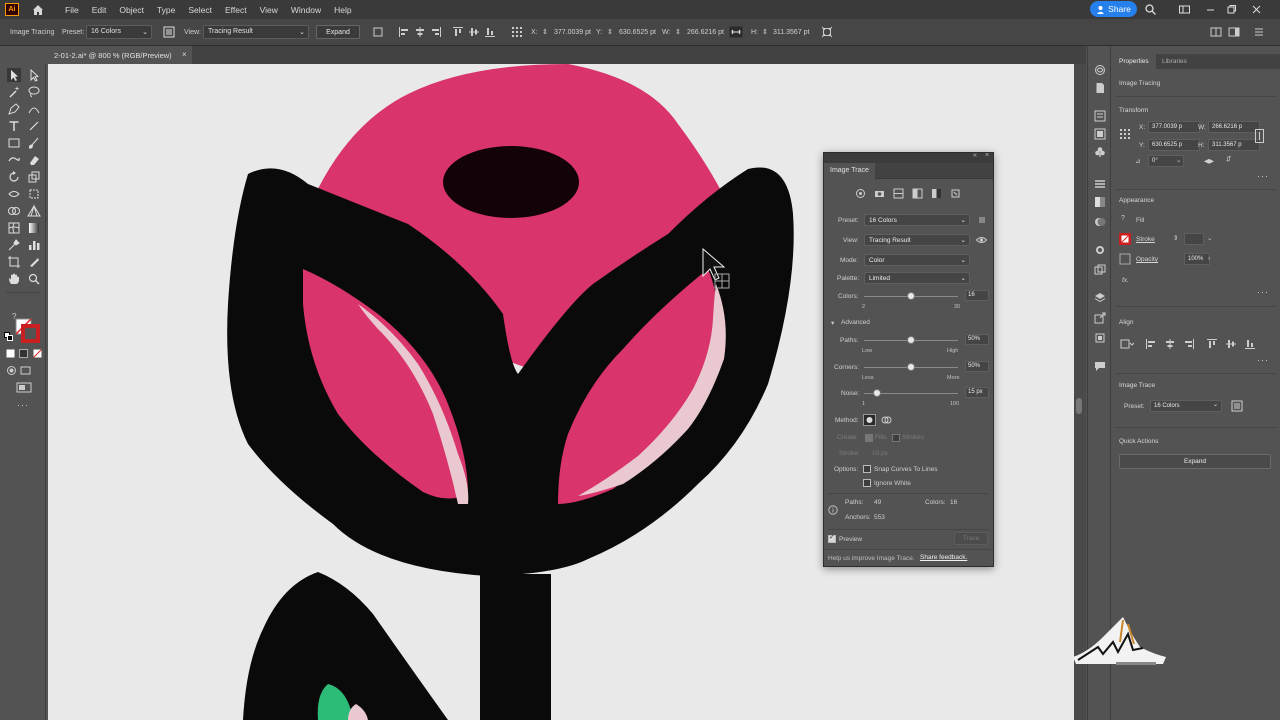 The image size is (1280, 720). I want to click on menu-edit: Edit, so click(99, 10).